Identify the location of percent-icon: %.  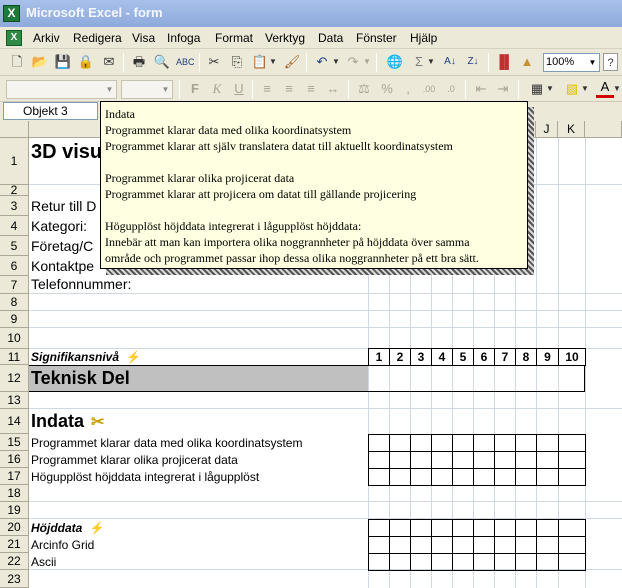
(387, 89).